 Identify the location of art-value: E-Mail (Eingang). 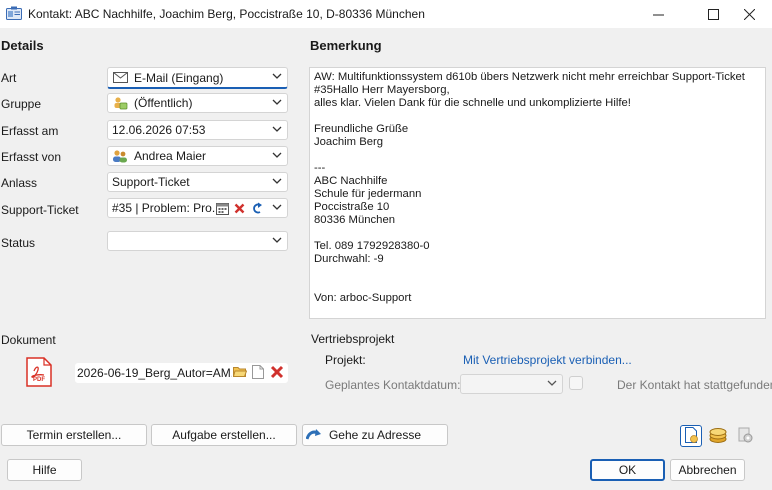
(179, 77).